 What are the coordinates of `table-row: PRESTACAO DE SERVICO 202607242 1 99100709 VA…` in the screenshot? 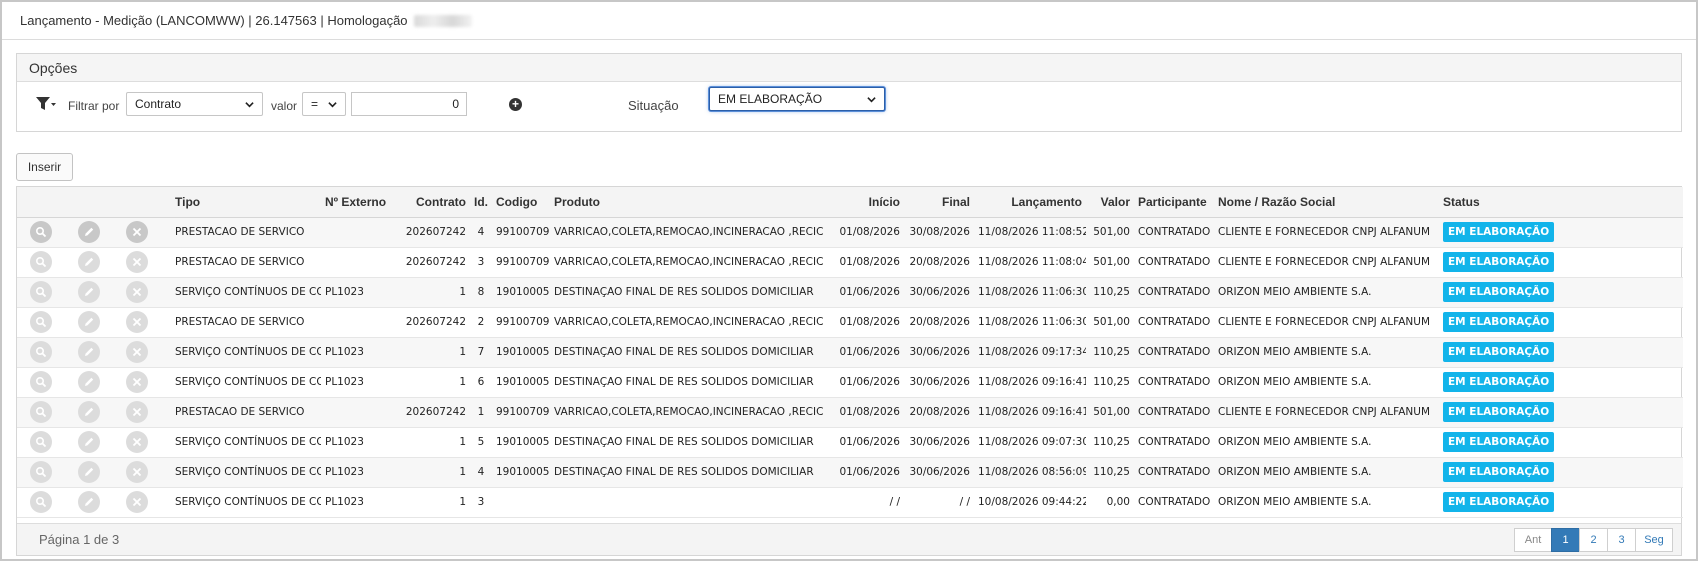 It's located at (850, 412).